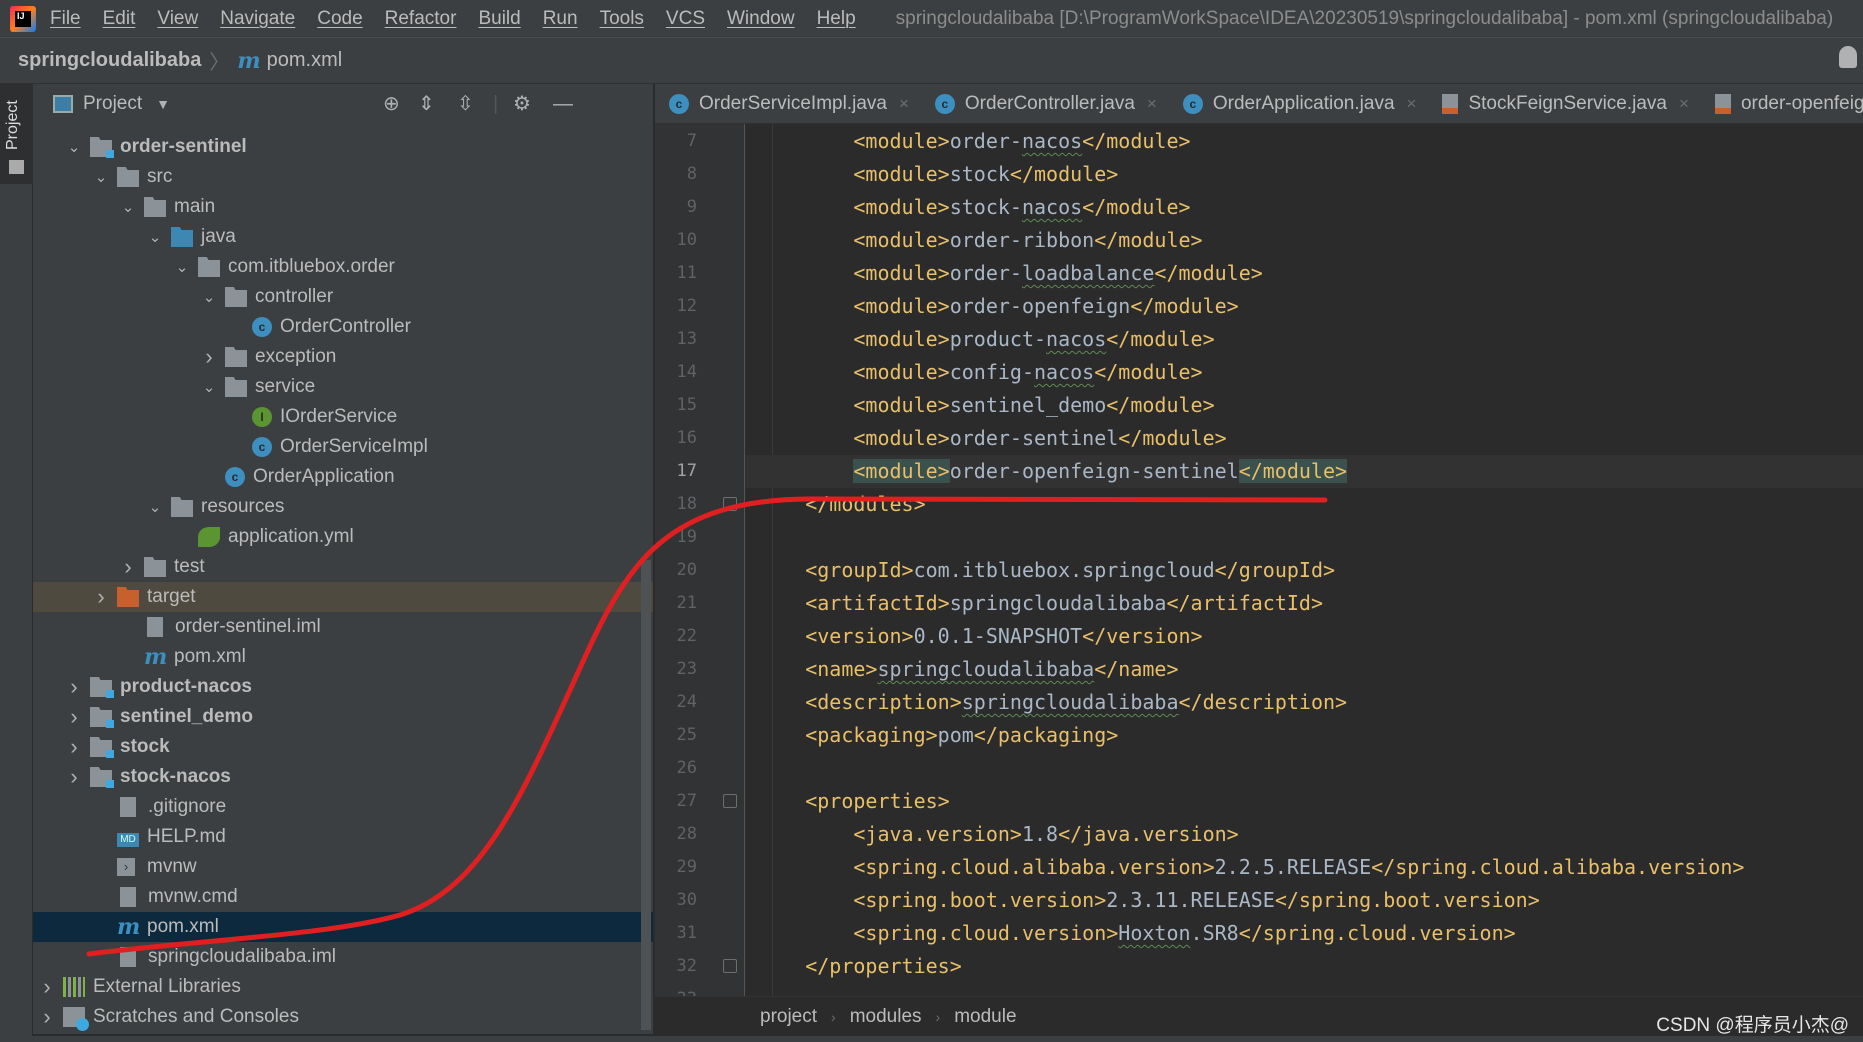 This screenshot has height=1042, width=1863. I want to click on tree-item: c OrderServiceImpl, so click(343, 447).